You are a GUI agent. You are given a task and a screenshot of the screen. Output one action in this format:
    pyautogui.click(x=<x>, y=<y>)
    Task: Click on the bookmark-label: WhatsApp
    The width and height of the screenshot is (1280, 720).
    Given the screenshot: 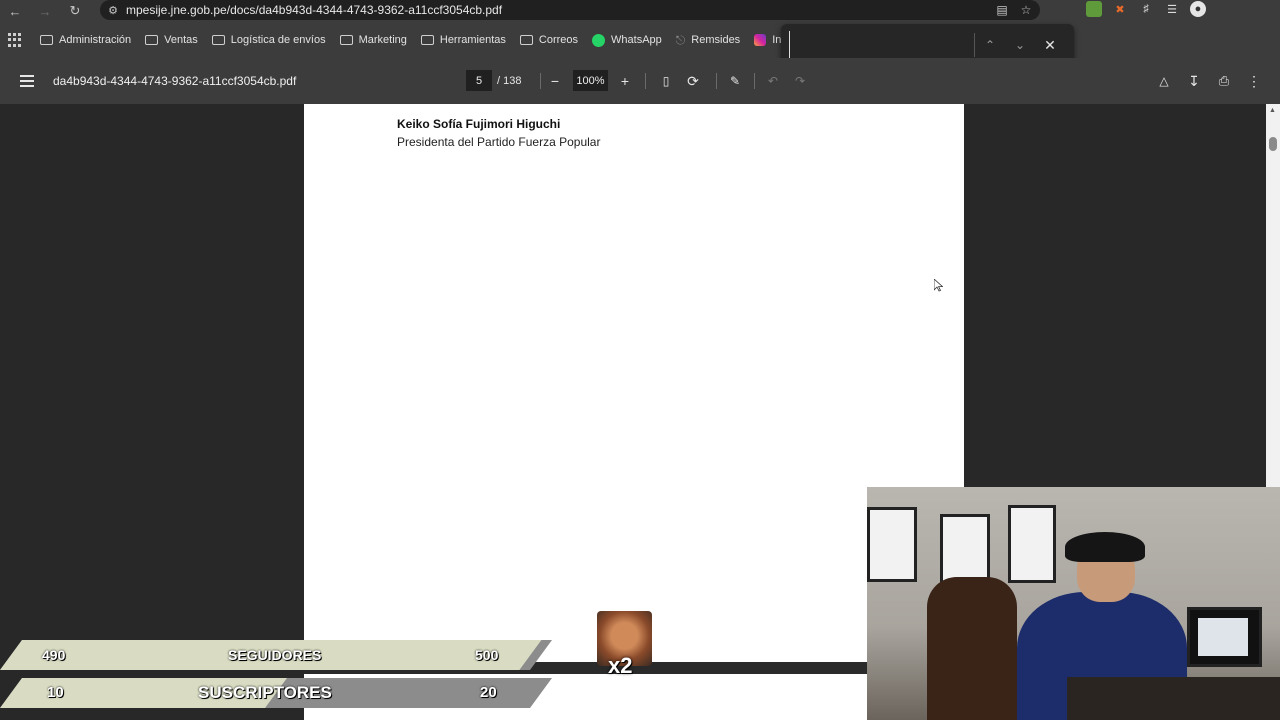 What is the action you would take?
    pyautogui.click(x=636, y=40)
    